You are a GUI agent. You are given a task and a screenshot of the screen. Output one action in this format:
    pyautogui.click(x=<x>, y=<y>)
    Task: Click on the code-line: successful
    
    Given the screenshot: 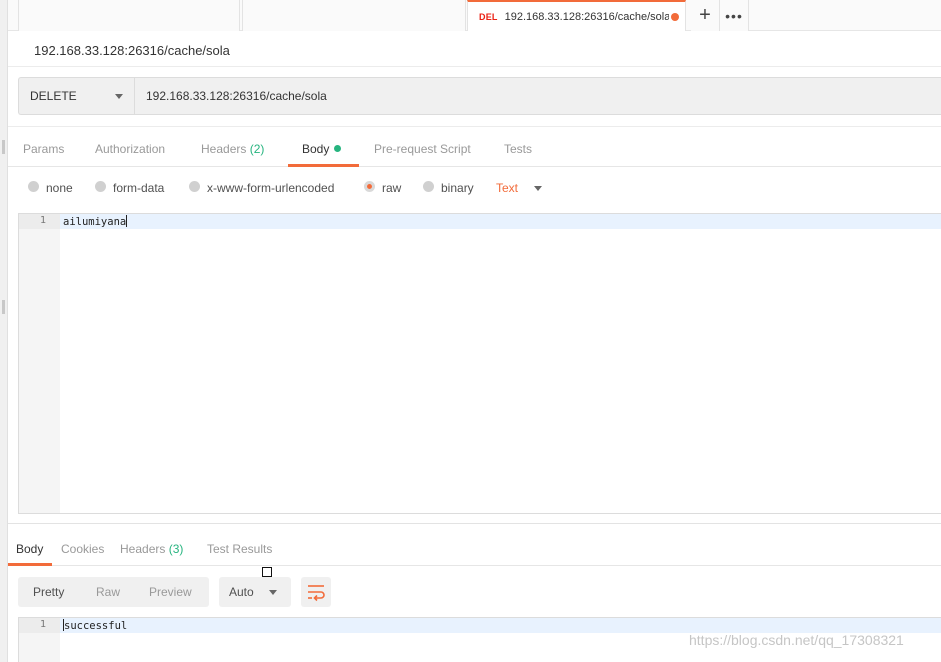 What is the action you would take?
    pyautogui.click(x=95, y=625)
    